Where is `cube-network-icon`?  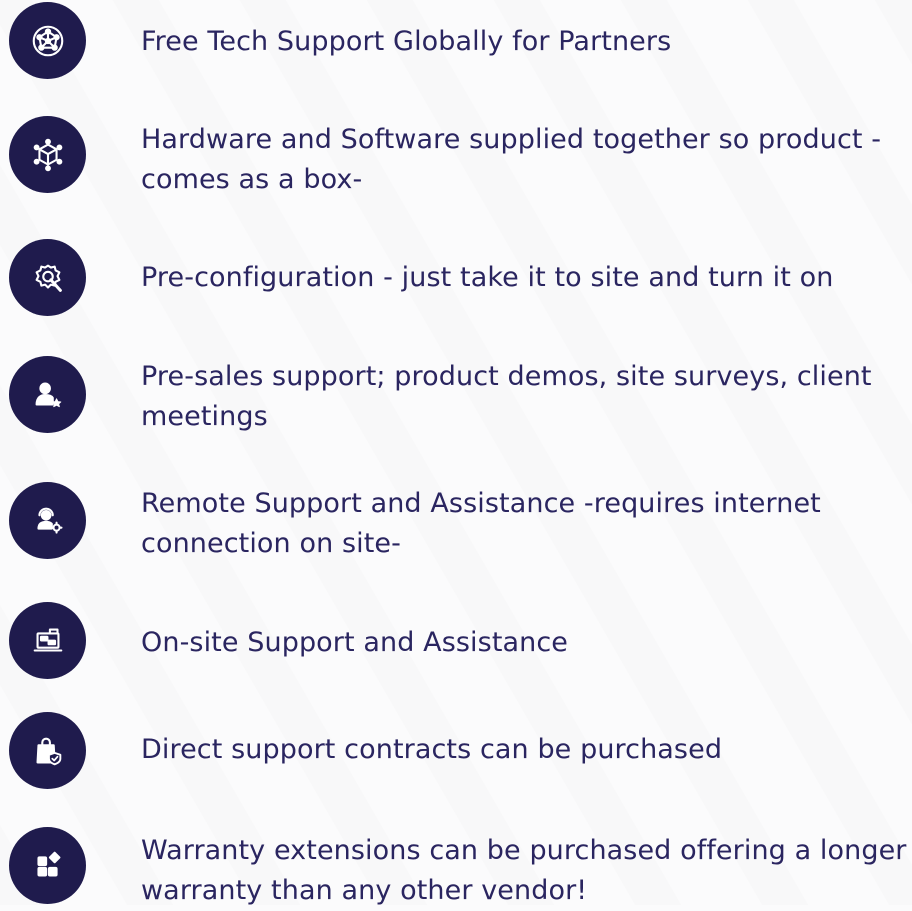
cube-network-icon is located at coordinates (47, 154).